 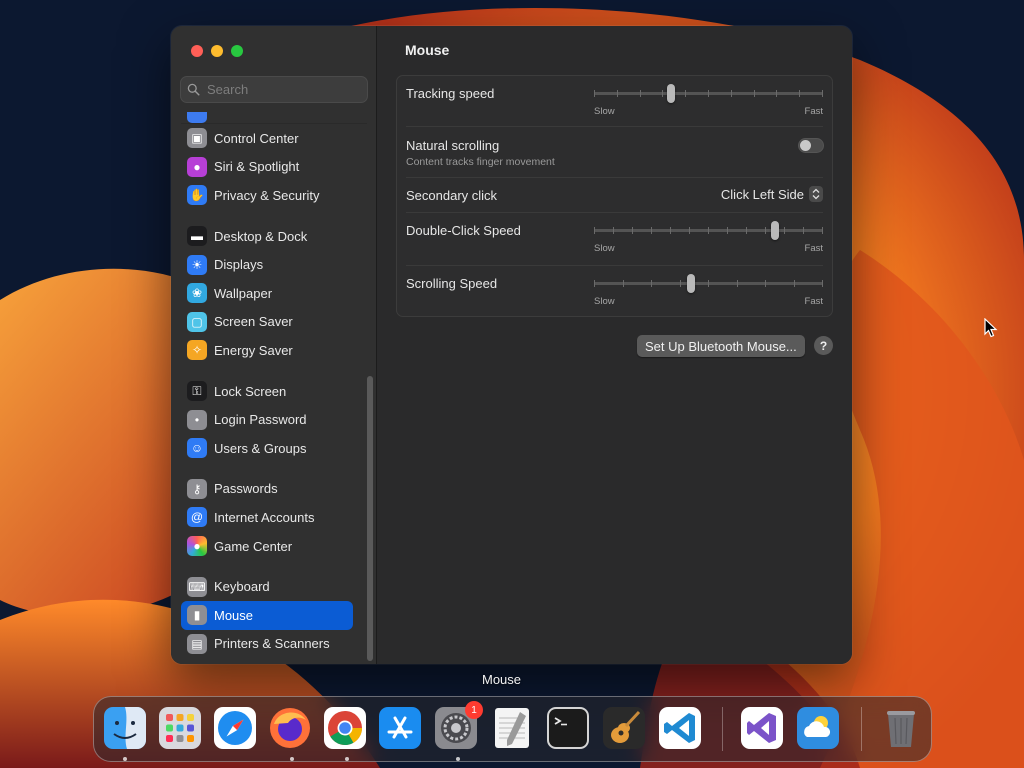 What do you see at coordinates (452, 283) in the screenshot?
I see `scrolling-speed-label: Scrolling Speed` at bounding box center [452, 283].